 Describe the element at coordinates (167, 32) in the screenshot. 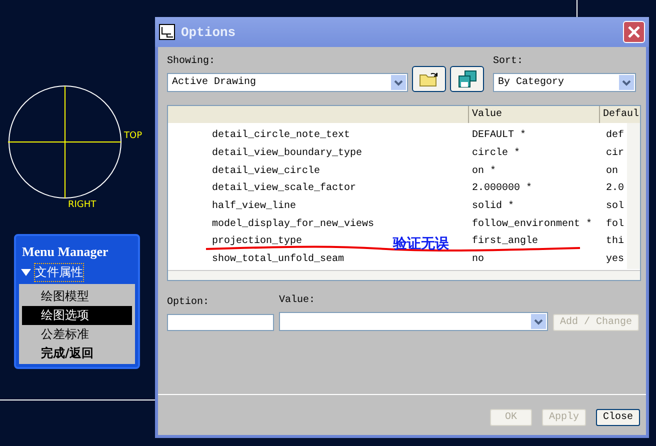

I see `app-icon` at that location.